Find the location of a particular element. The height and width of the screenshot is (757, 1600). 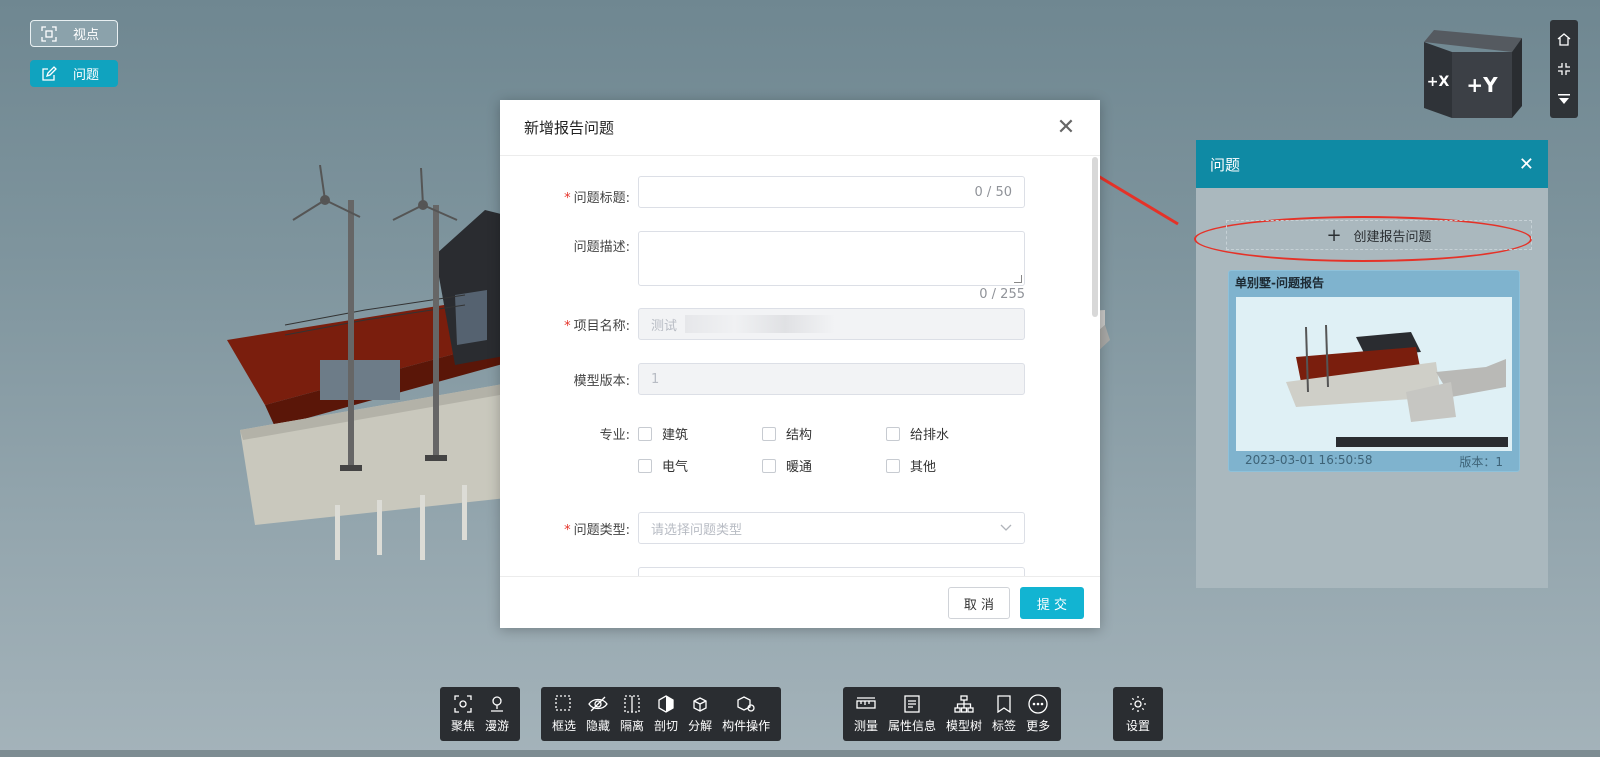

checkbox-architecture: 建筑 is located at coordinates (663, 433).